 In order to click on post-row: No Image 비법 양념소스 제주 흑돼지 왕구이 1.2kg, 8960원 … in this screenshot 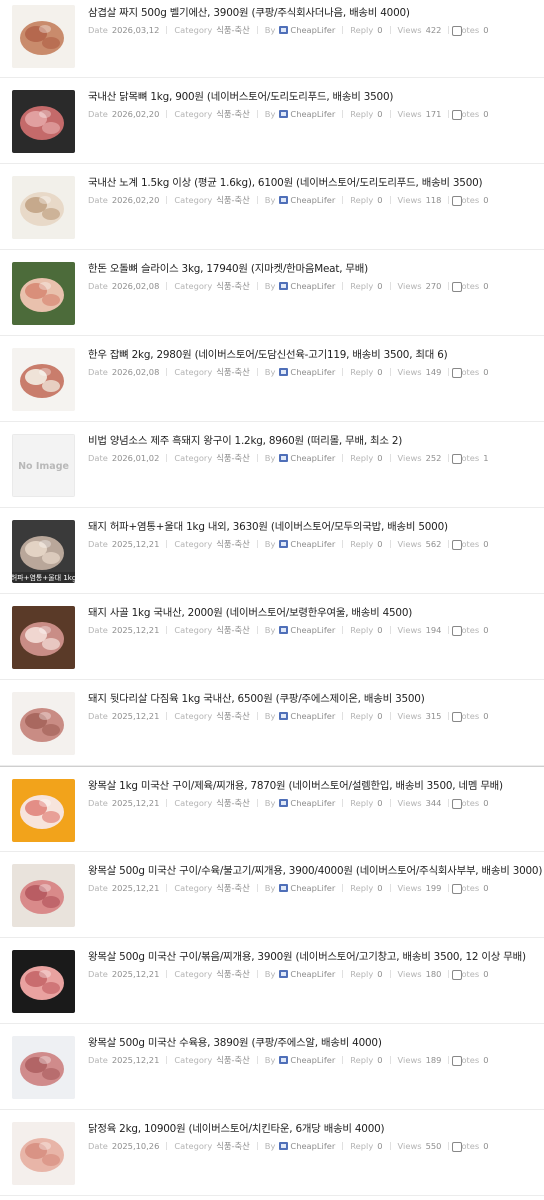, I will do `click(272, 465)`.